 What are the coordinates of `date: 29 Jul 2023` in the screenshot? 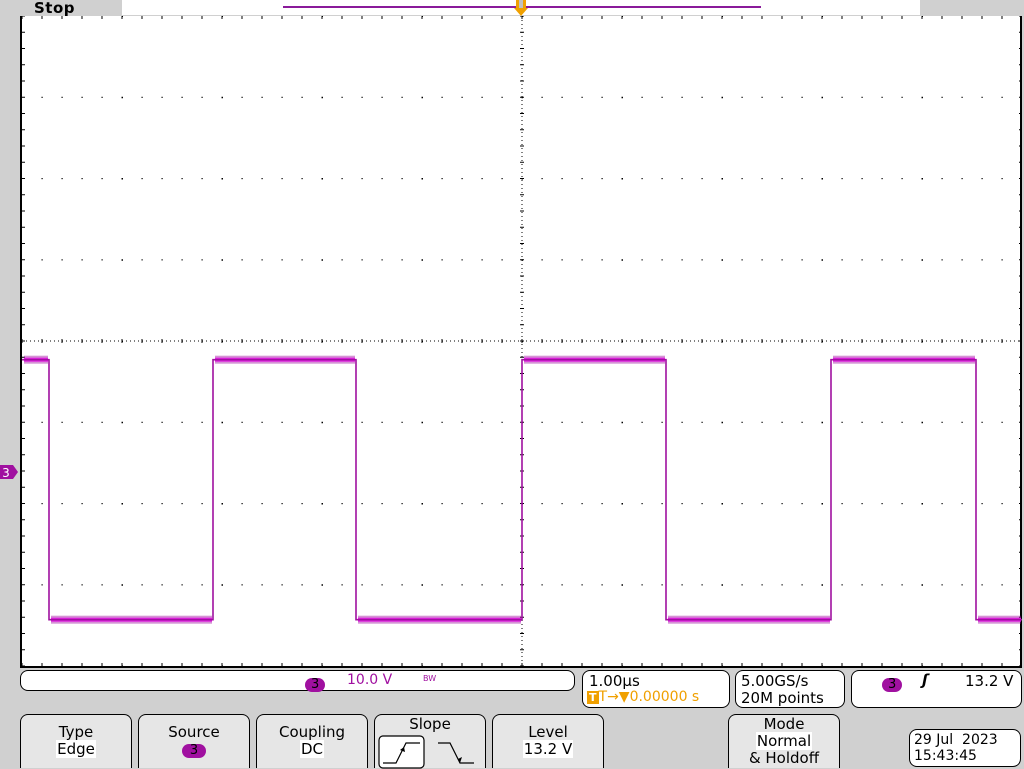 It's located at (956, 740).